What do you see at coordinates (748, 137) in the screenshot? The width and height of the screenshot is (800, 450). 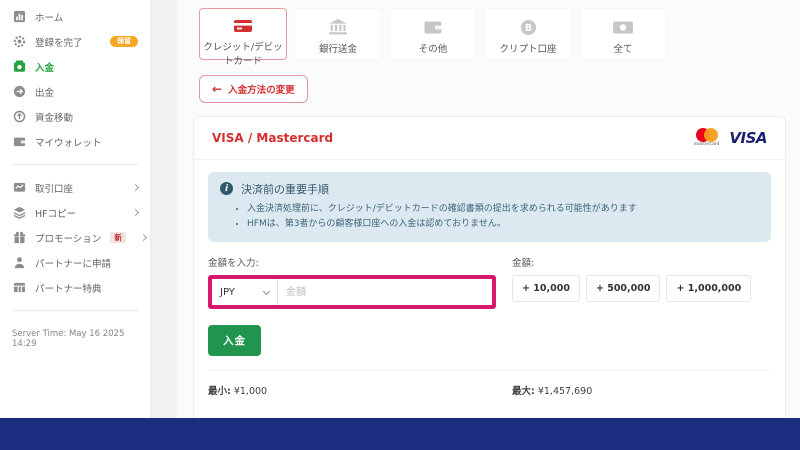 I see `visa-logo: VISA` at bounding box center [748, 137].